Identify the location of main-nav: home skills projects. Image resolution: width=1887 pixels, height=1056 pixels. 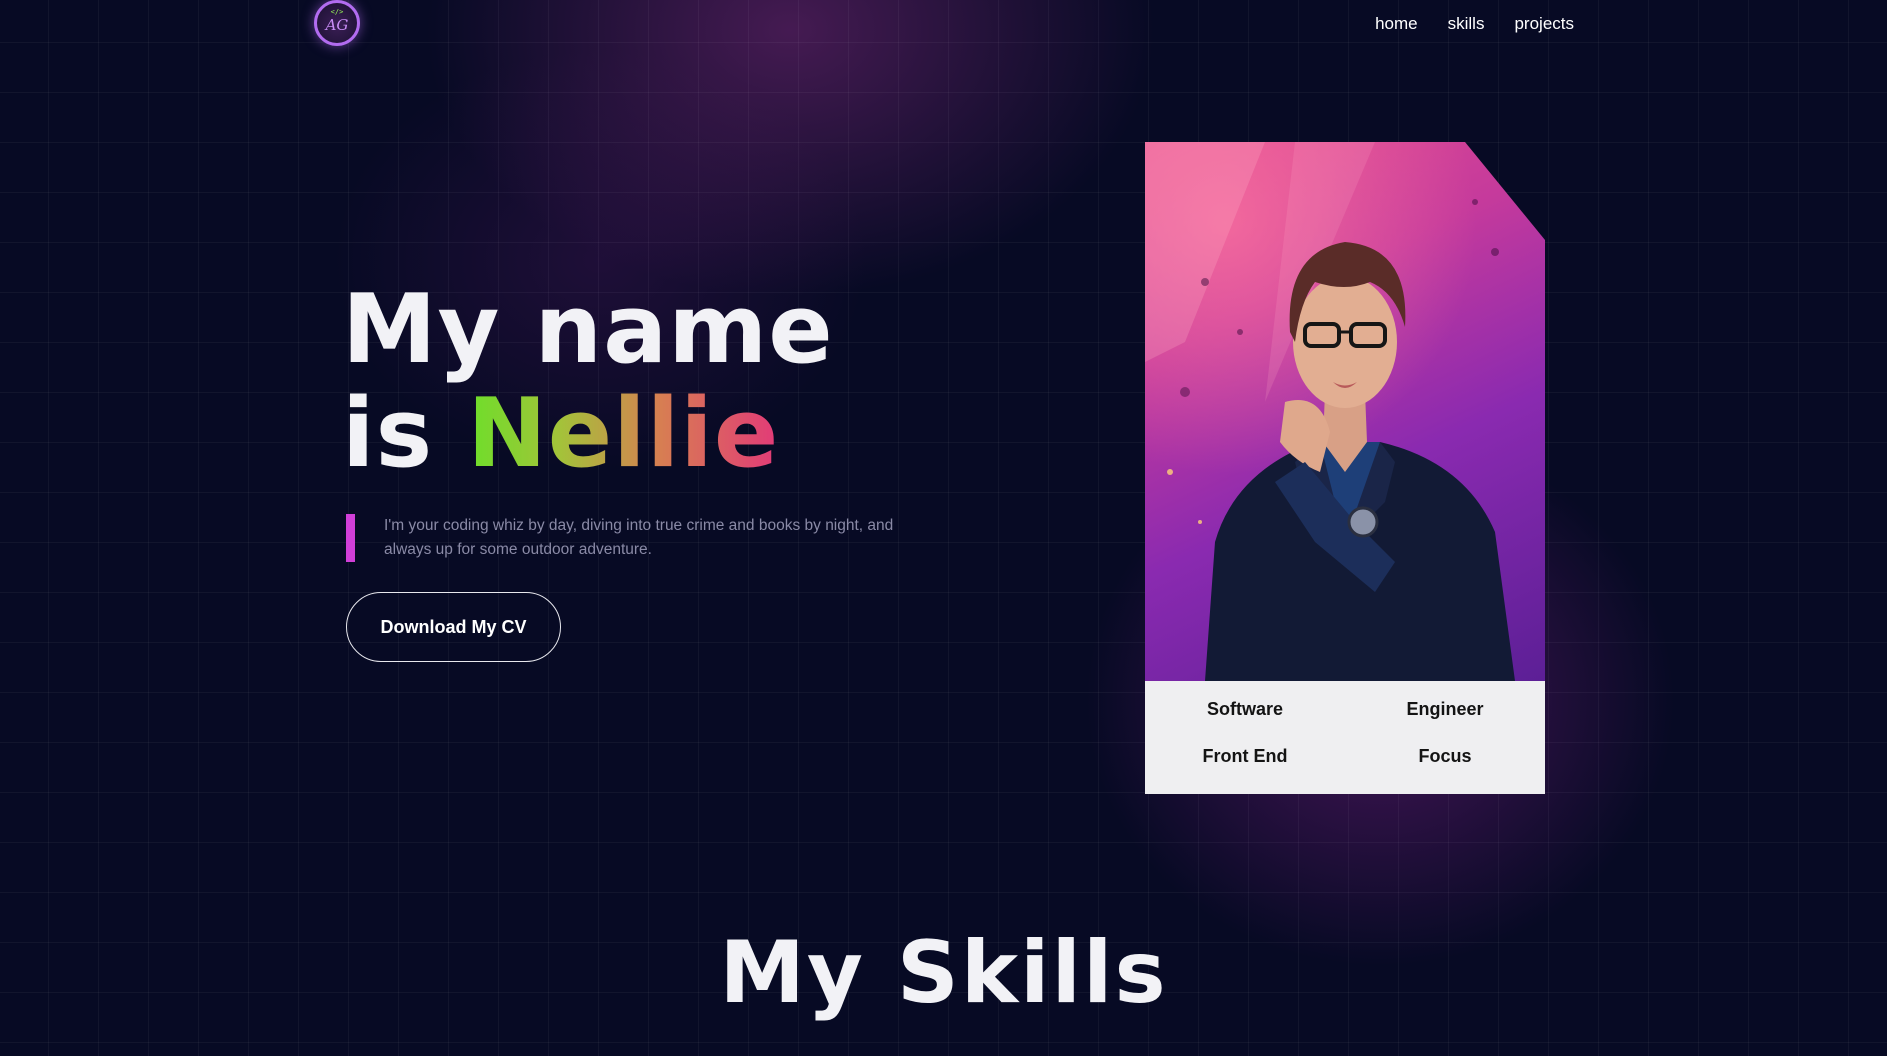
(1474, 24).